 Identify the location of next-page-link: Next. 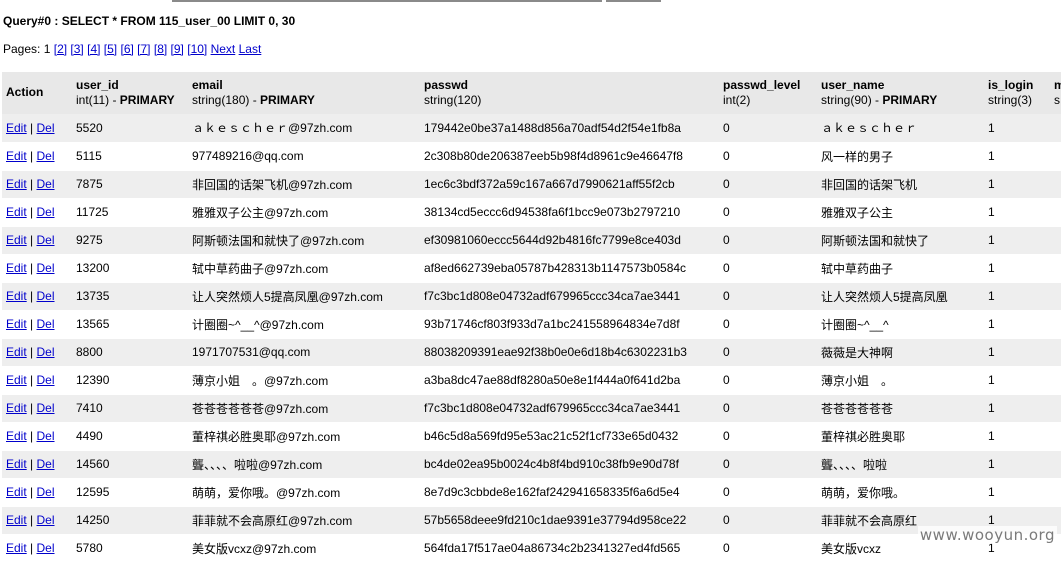
(223, 49).